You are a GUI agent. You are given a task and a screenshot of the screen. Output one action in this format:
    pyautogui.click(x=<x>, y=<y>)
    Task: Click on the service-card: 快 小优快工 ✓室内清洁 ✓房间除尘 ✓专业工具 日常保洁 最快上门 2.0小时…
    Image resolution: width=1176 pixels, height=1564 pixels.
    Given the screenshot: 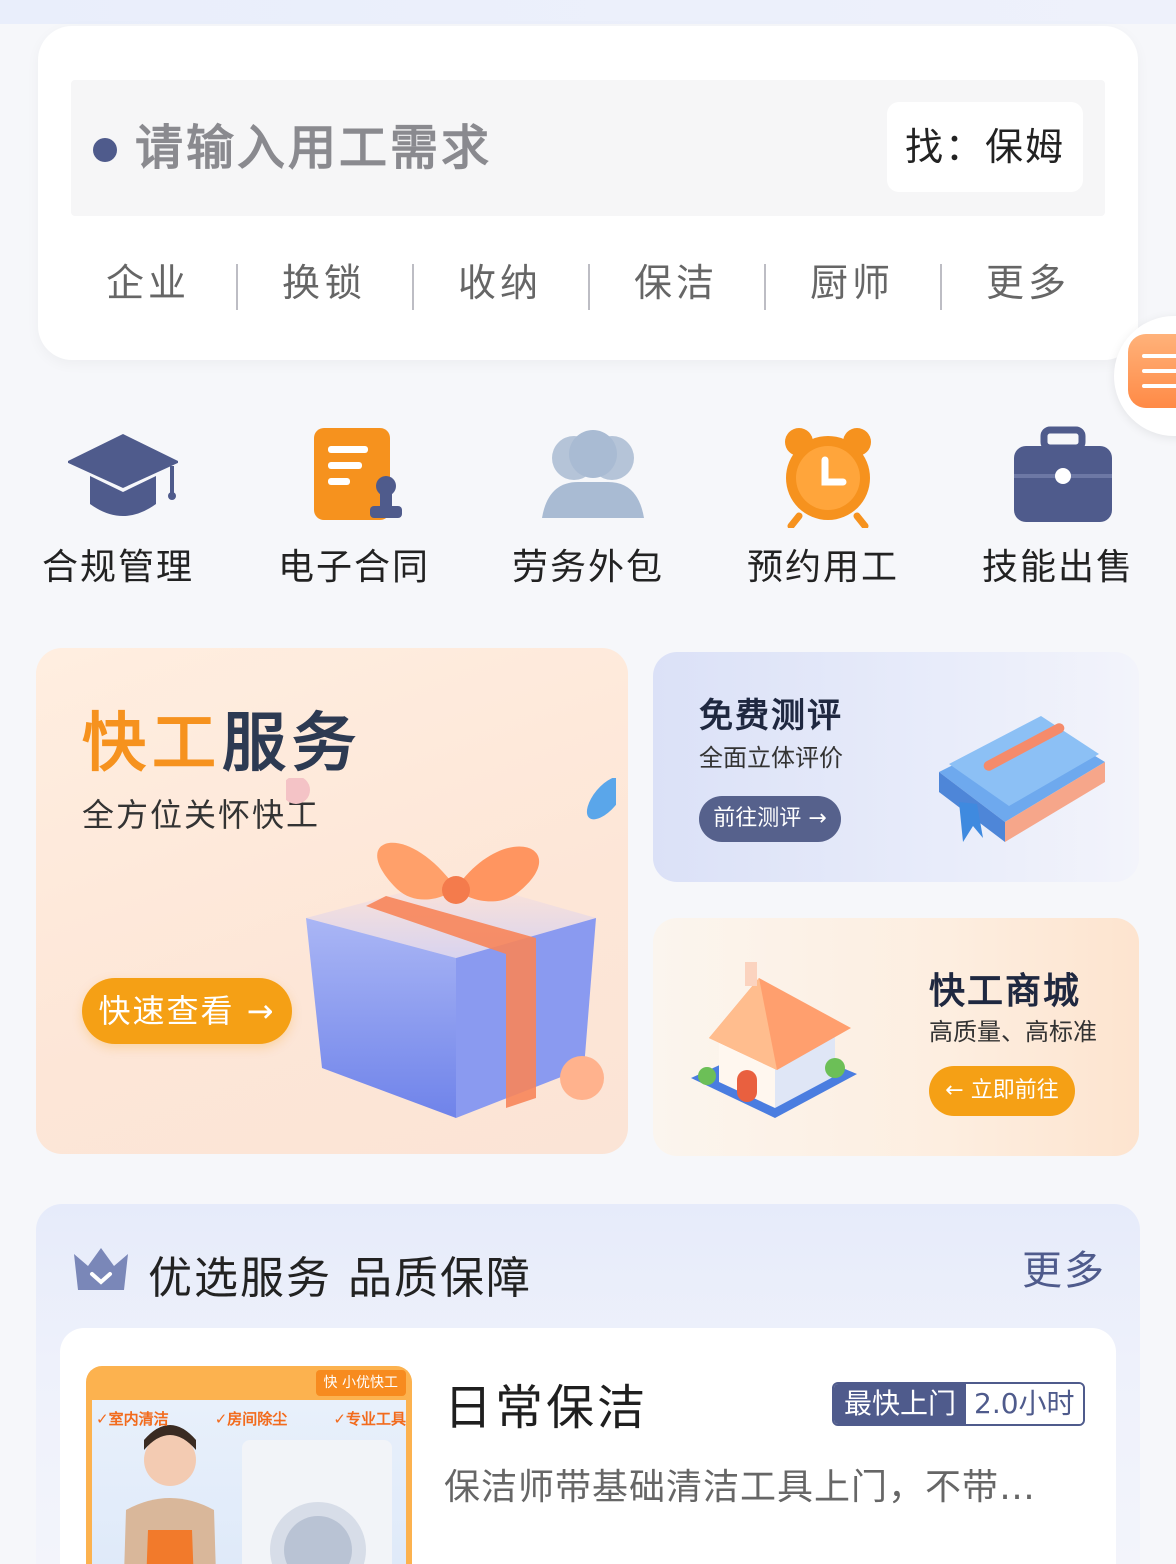 What is the action you would take?
    pyautogui.click(x=588, y=1446)
    